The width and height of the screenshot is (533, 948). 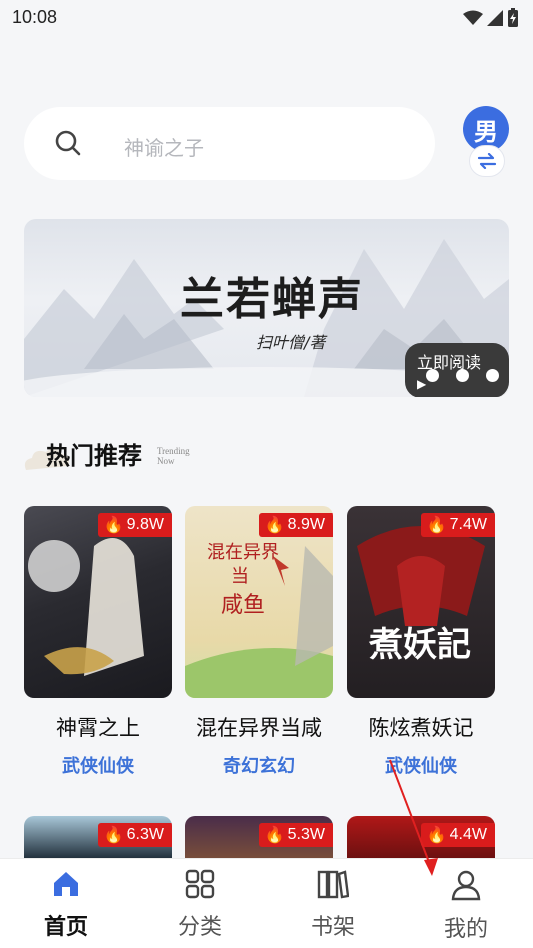 I want to click on user-icon, so click(x=466, y=885).